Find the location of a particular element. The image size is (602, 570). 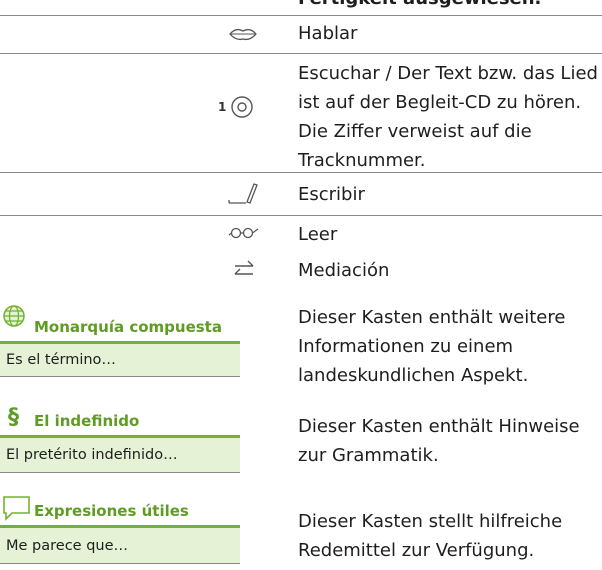

legend-label-mediacion: Mediación is located at coordinates (344, 270).